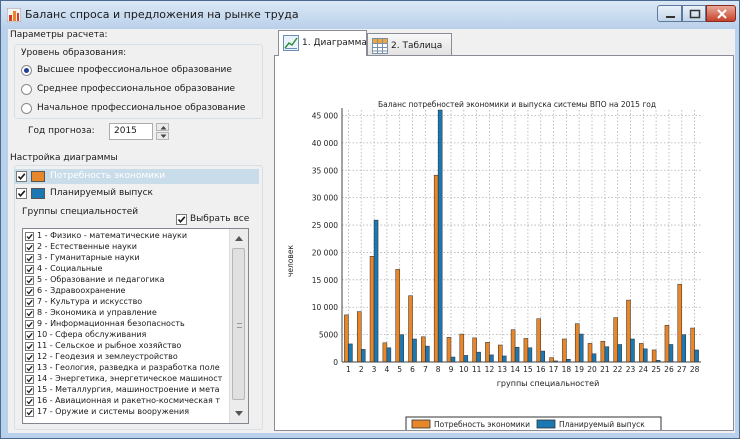  What do you see at coordinates (409, 44) in the screenshot?
I see `tab-table: 2. Таблица` at bounding box center [409, 44].